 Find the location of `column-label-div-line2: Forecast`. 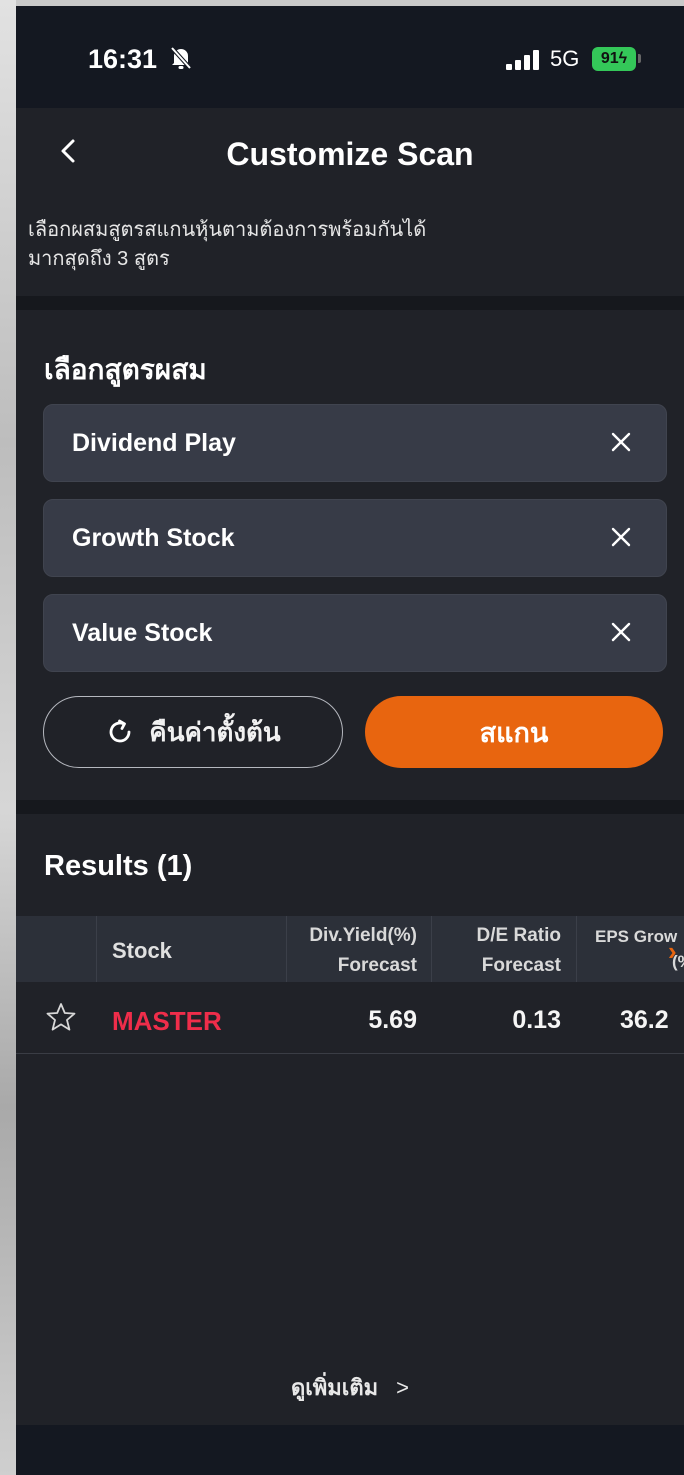

column-label-div-line2: Forecast is located at coordinates (377, 965).